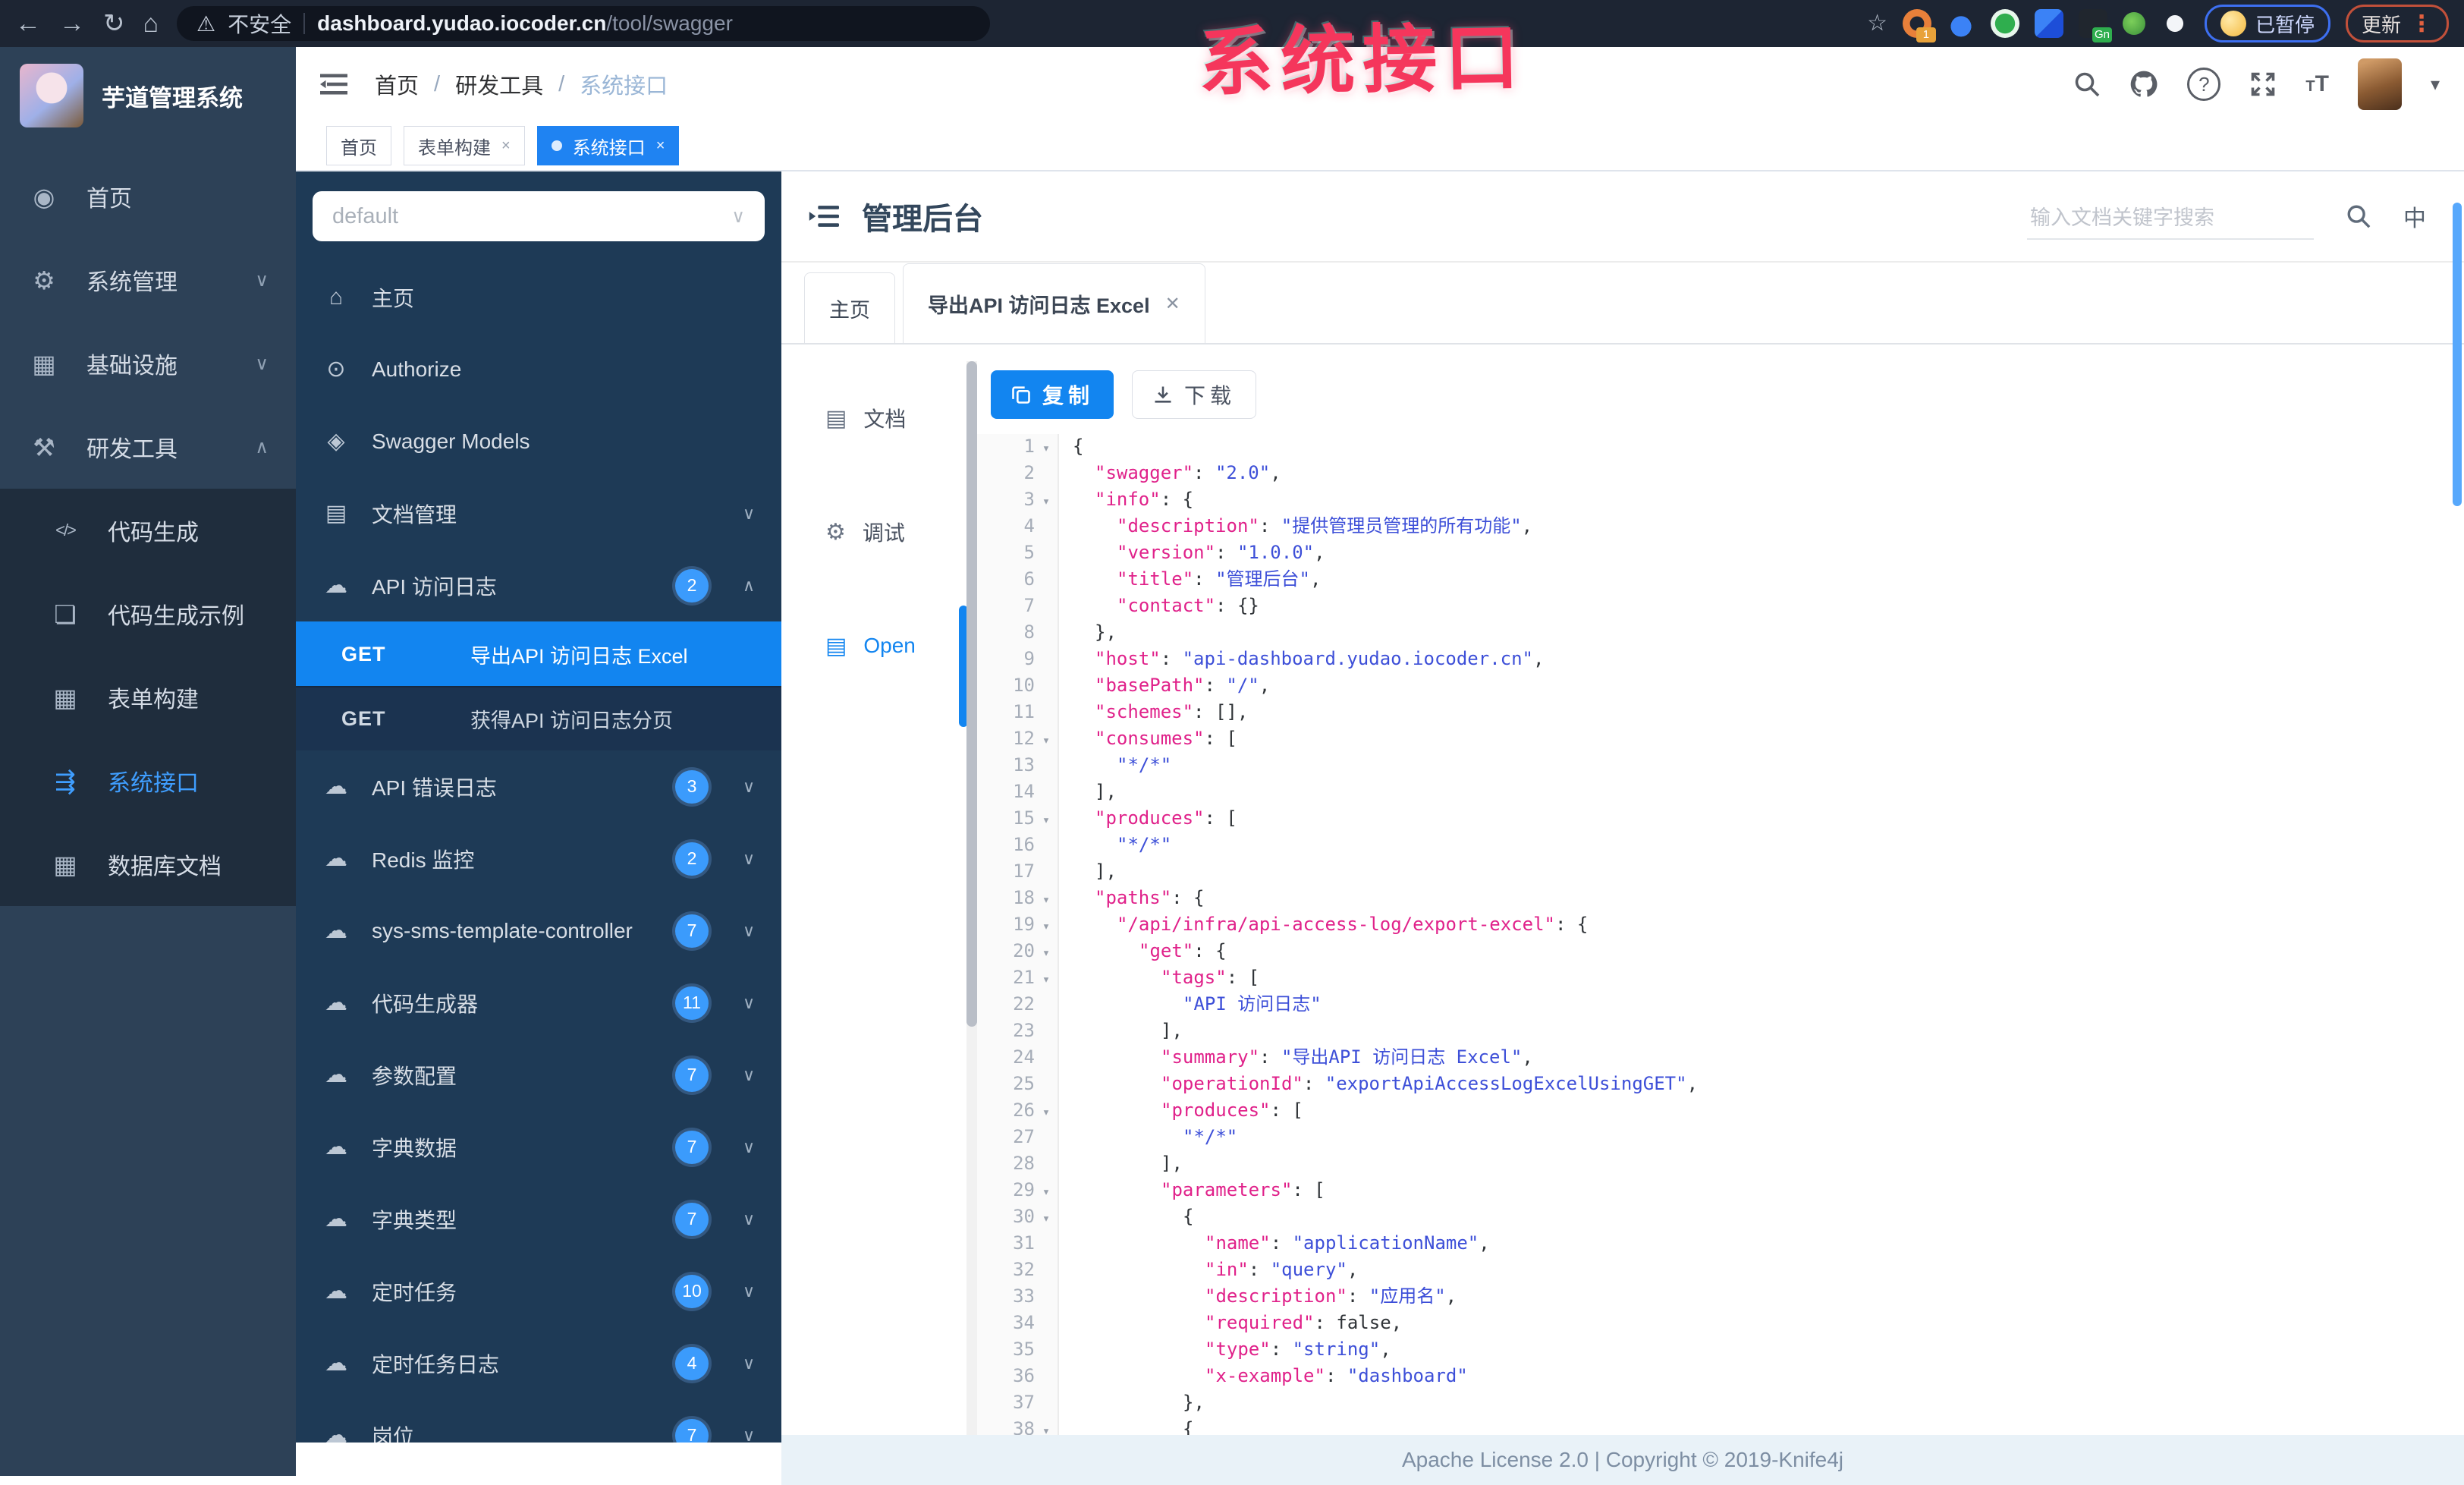 The height and width of the screenshot is (1485, 2464). Describe the element at coordinates (749, 1146) in the screenshot. I see `chevron-down-icon: ∨` at that location.